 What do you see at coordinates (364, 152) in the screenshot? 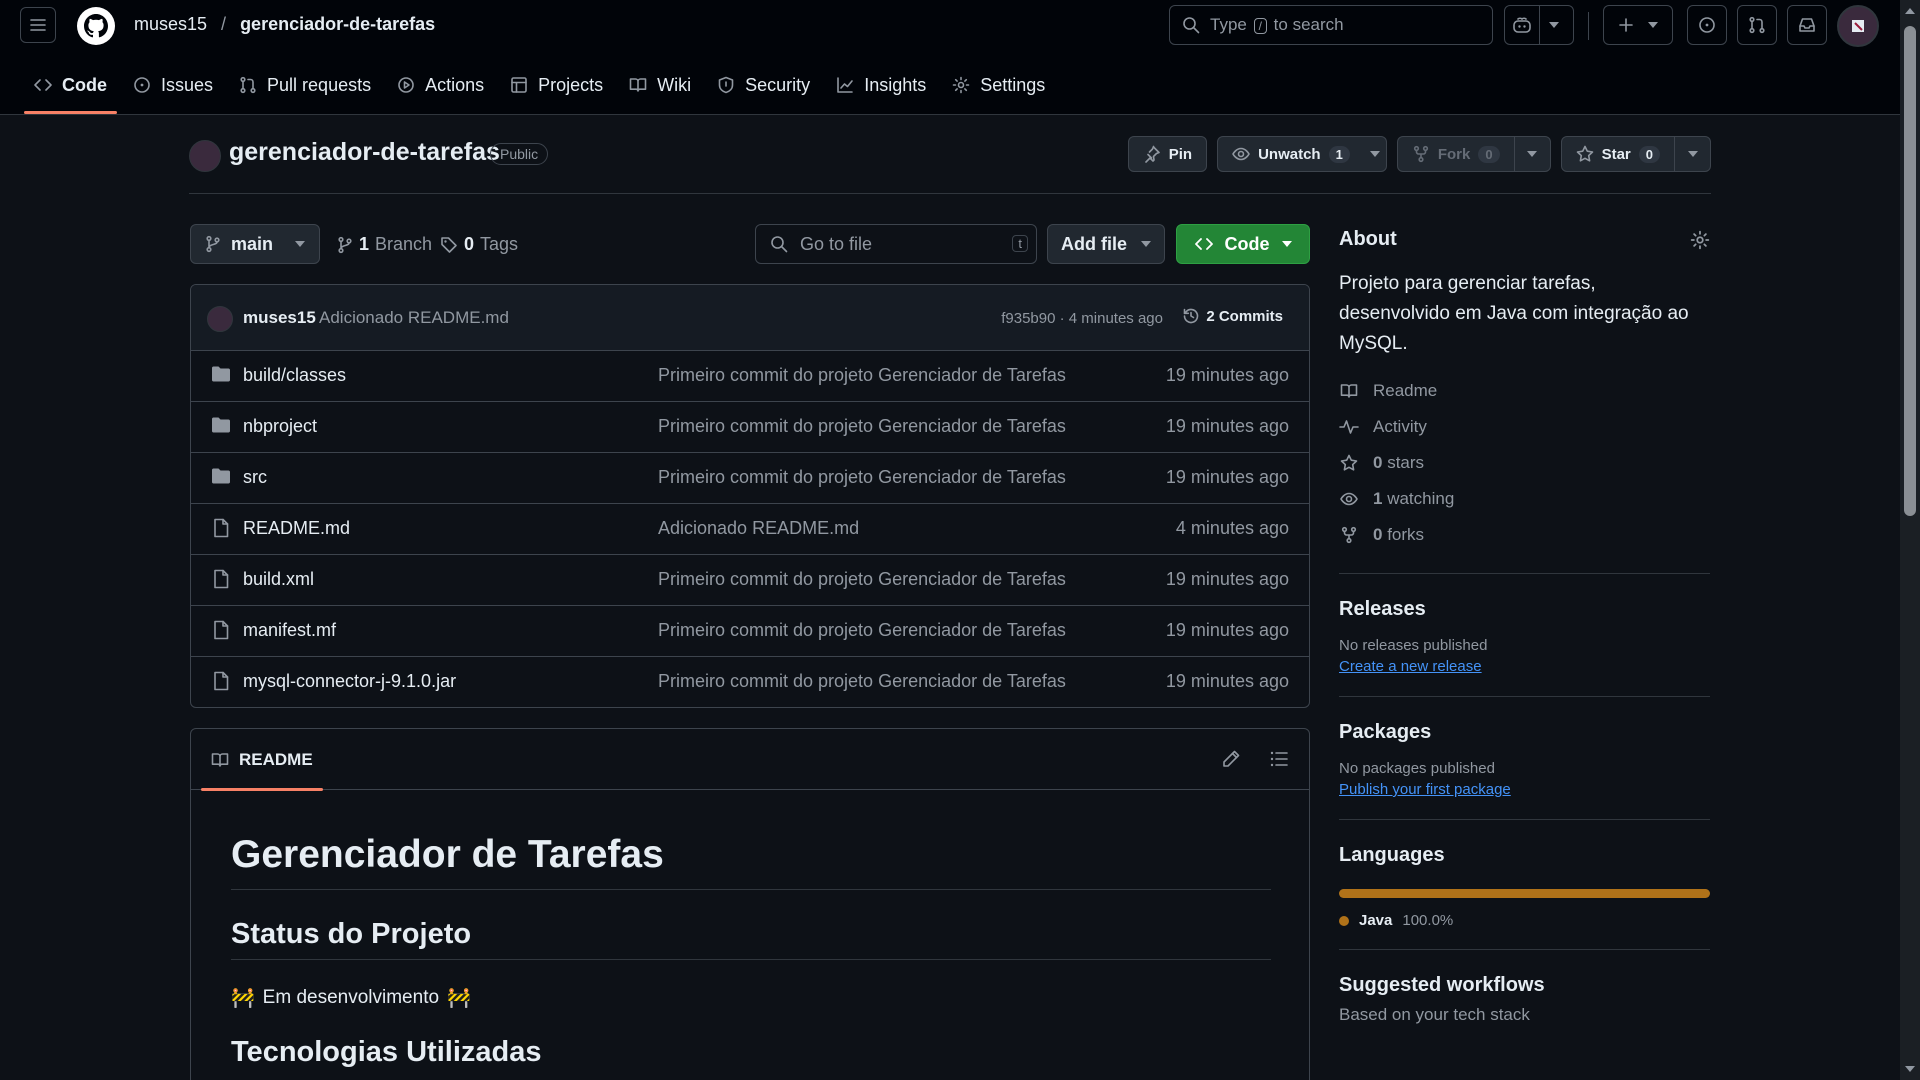
I see `repo-title: gerenciador-de-tarefas` at bounding box center [364, 152].